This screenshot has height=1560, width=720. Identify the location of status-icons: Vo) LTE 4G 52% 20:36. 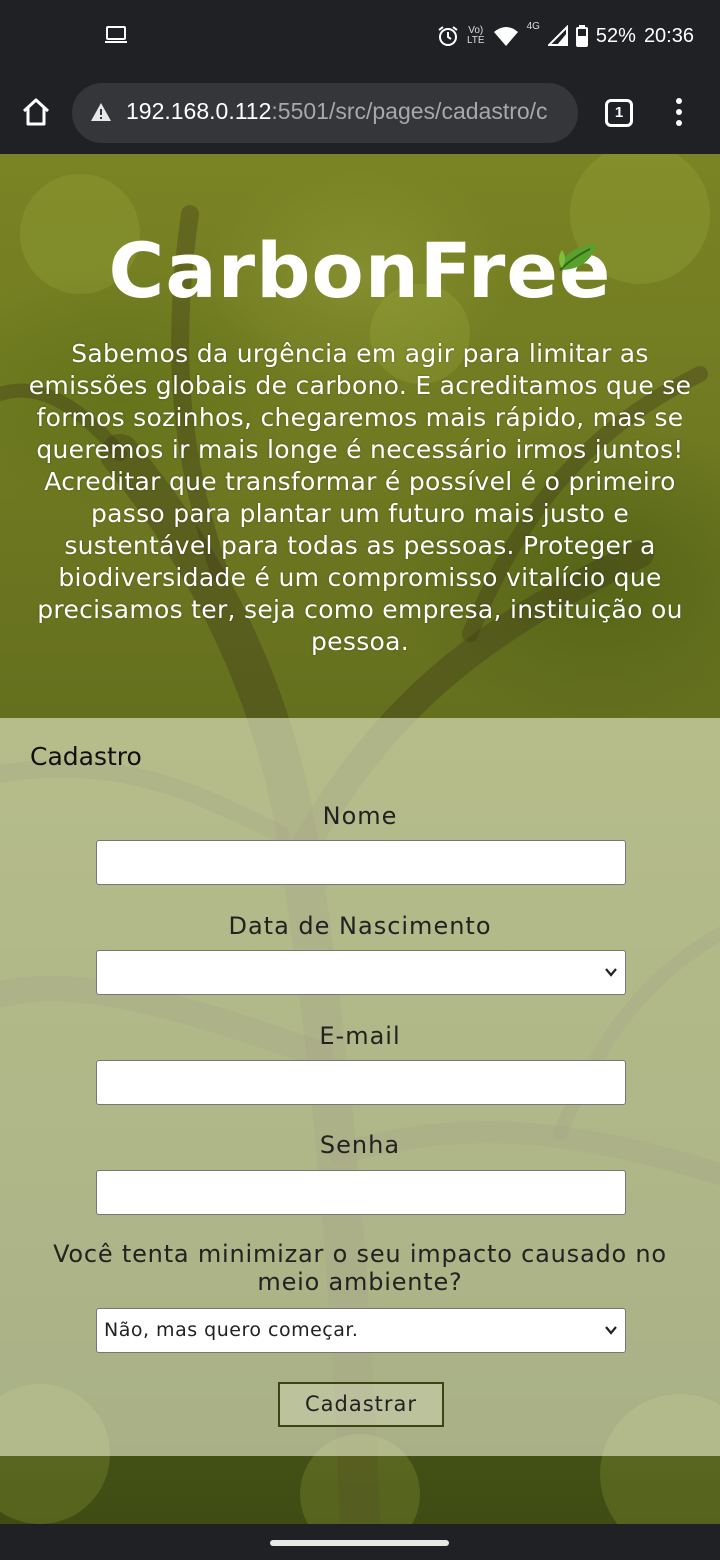
(565, 36).